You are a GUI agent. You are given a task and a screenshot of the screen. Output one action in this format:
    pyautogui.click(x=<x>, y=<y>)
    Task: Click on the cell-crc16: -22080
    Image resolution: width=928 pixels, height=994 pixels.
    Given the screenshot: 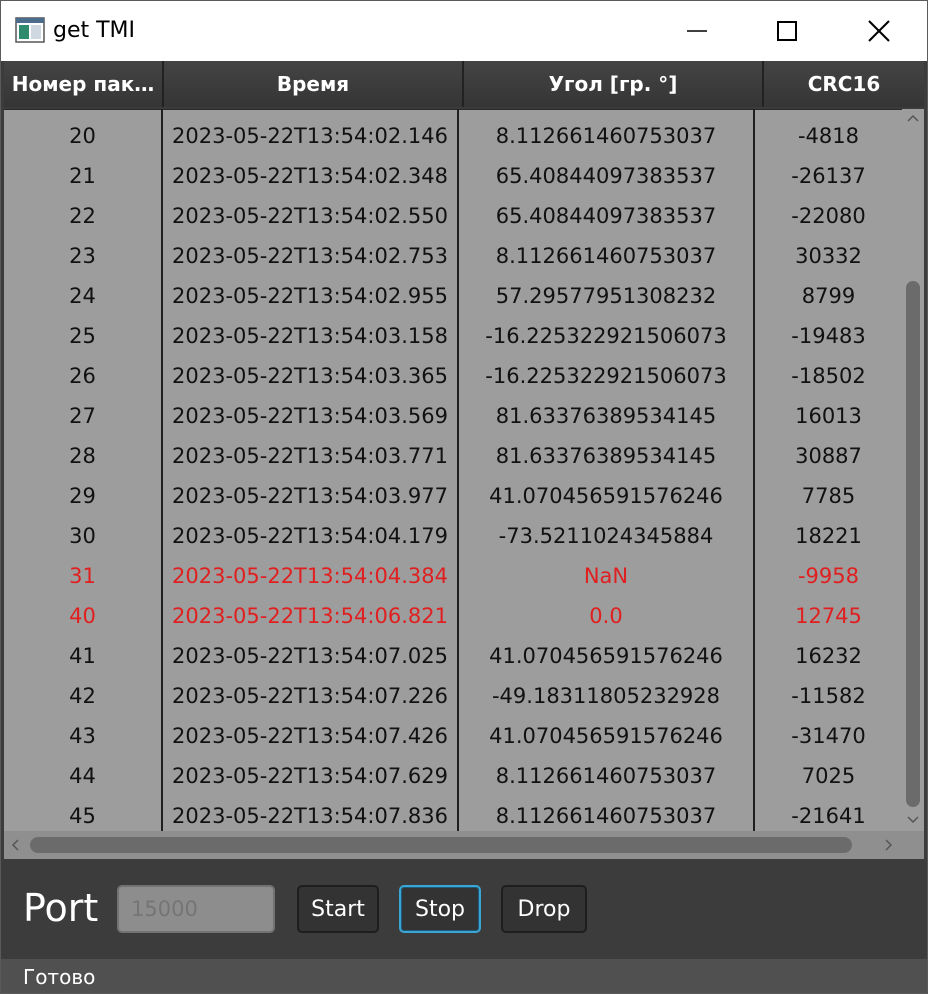 What is the action you would take?
    pyautogui.click(x=828, y=216)
    